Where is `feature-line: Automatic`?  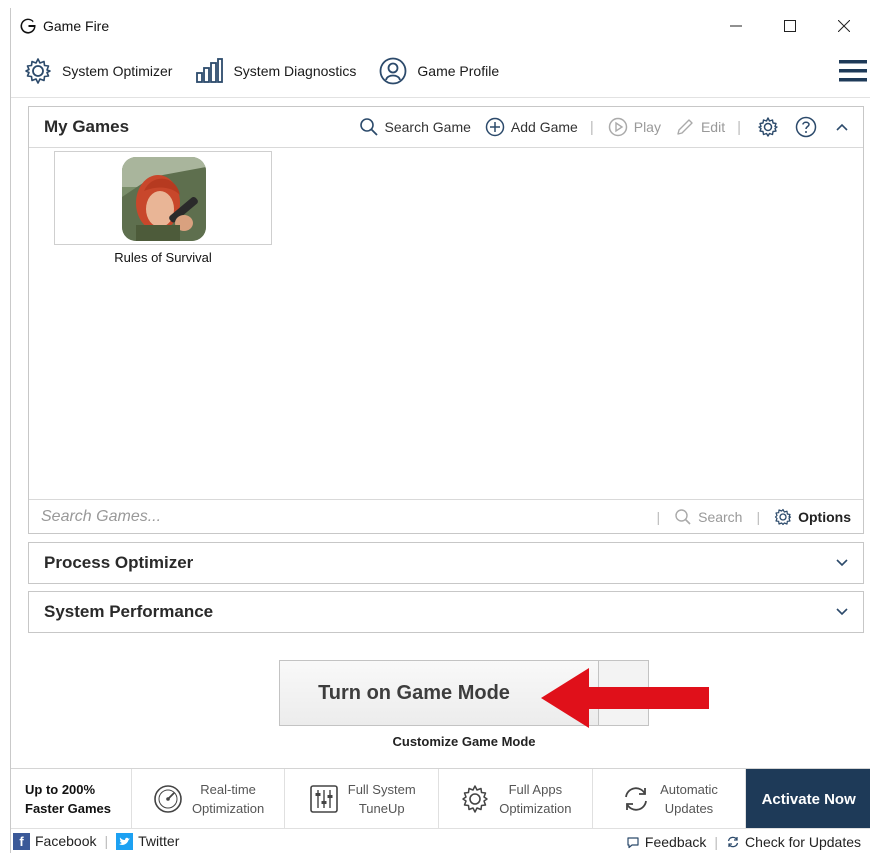 feature-line: Automatic is located at coordinates (689, 789).